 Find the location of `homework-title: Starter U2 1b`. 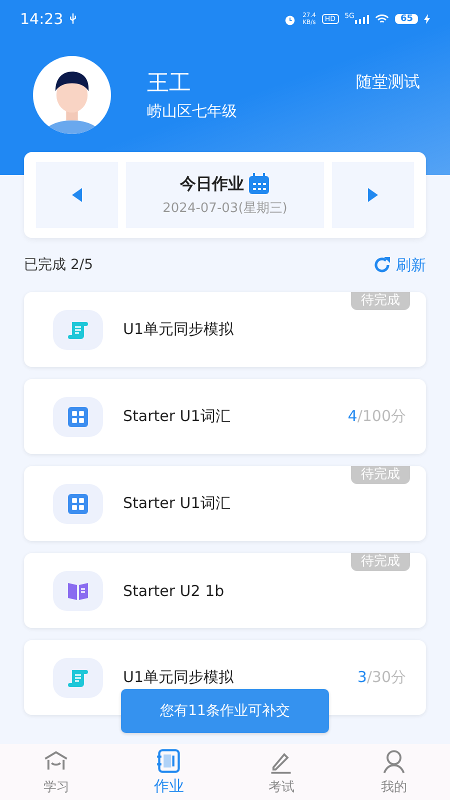

homework-title: Starter U2 1b is located at coordinates (173, 591).